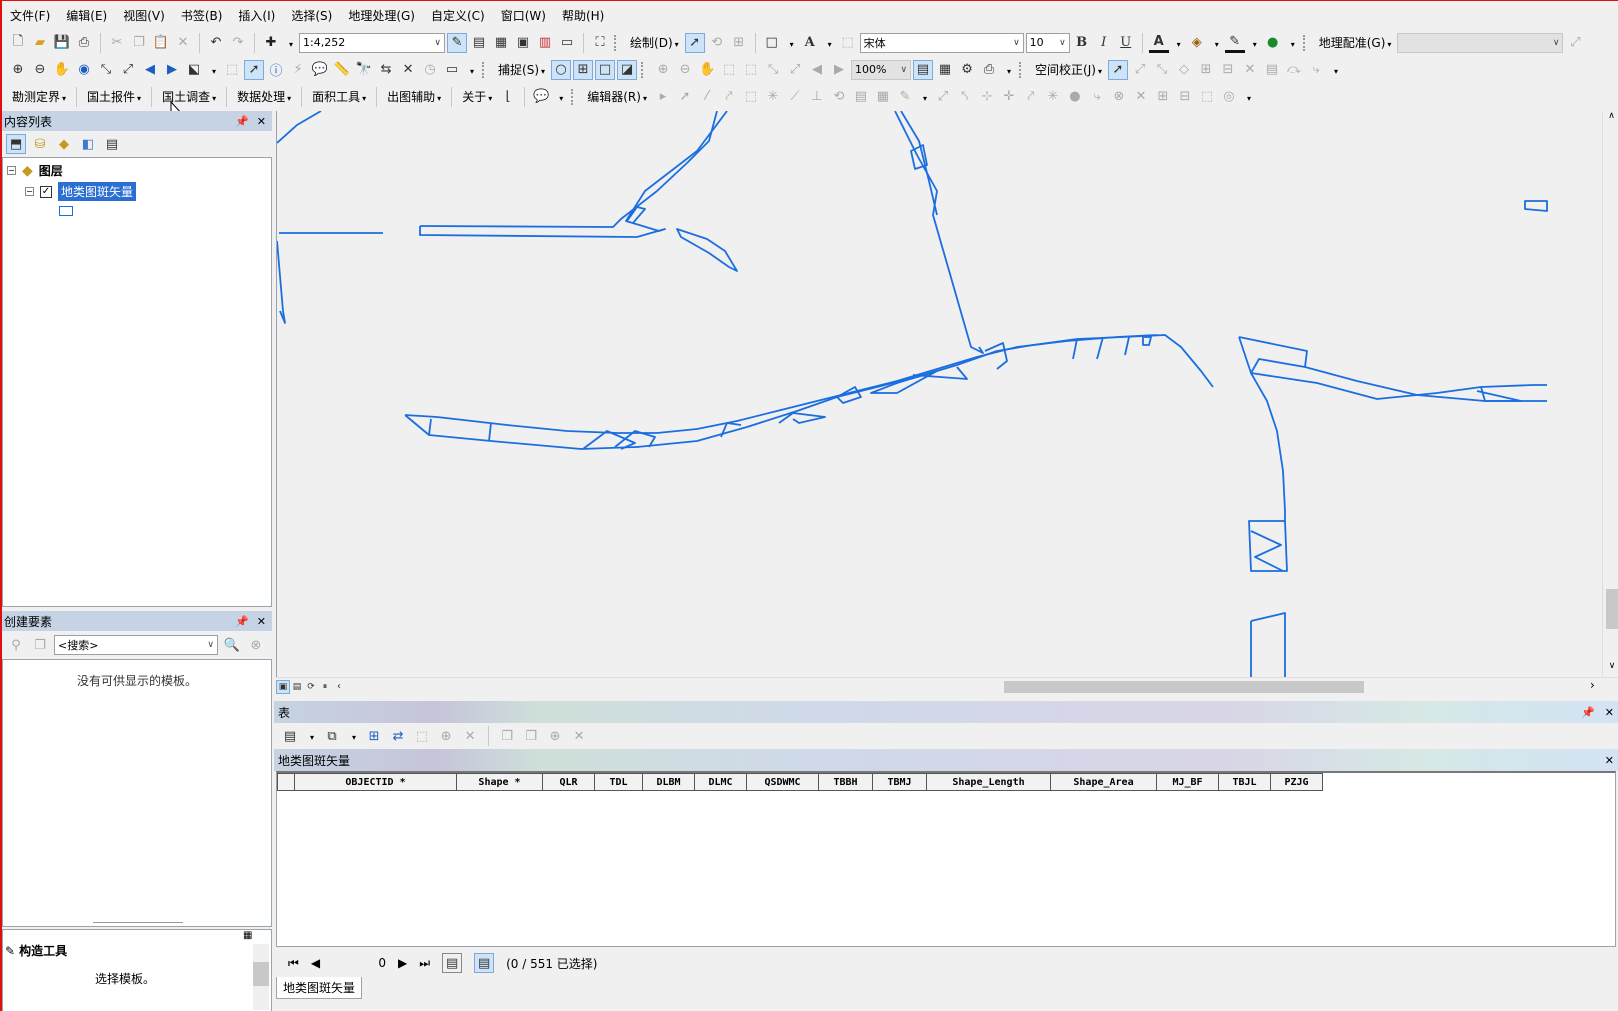  Describe the element at coordinates (320, 70) in the screenshot. I see `html-popup-icon: 💬` at that location.